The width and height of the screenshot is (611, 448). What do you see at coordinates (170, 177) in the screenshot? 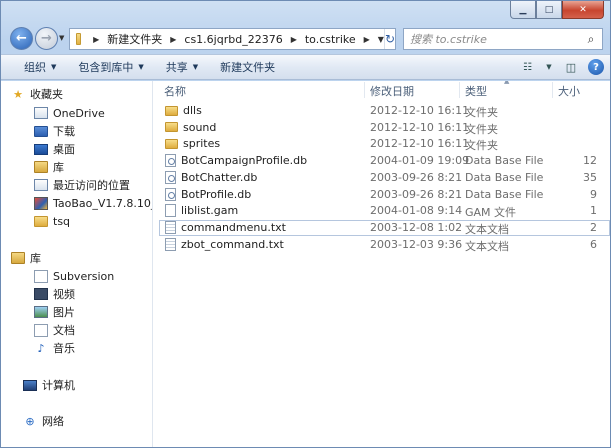
I see `database-file-icon` at bounding box center [170, 177].